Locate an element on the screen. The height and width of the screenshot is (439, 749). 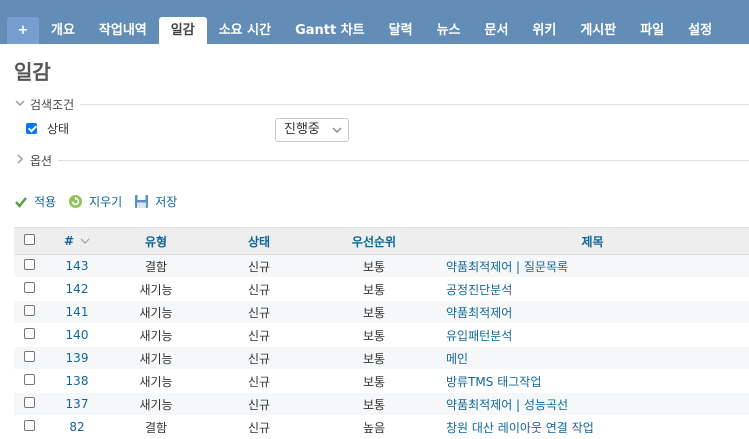
sort-desc-icon is located at coordinates (85, 242).